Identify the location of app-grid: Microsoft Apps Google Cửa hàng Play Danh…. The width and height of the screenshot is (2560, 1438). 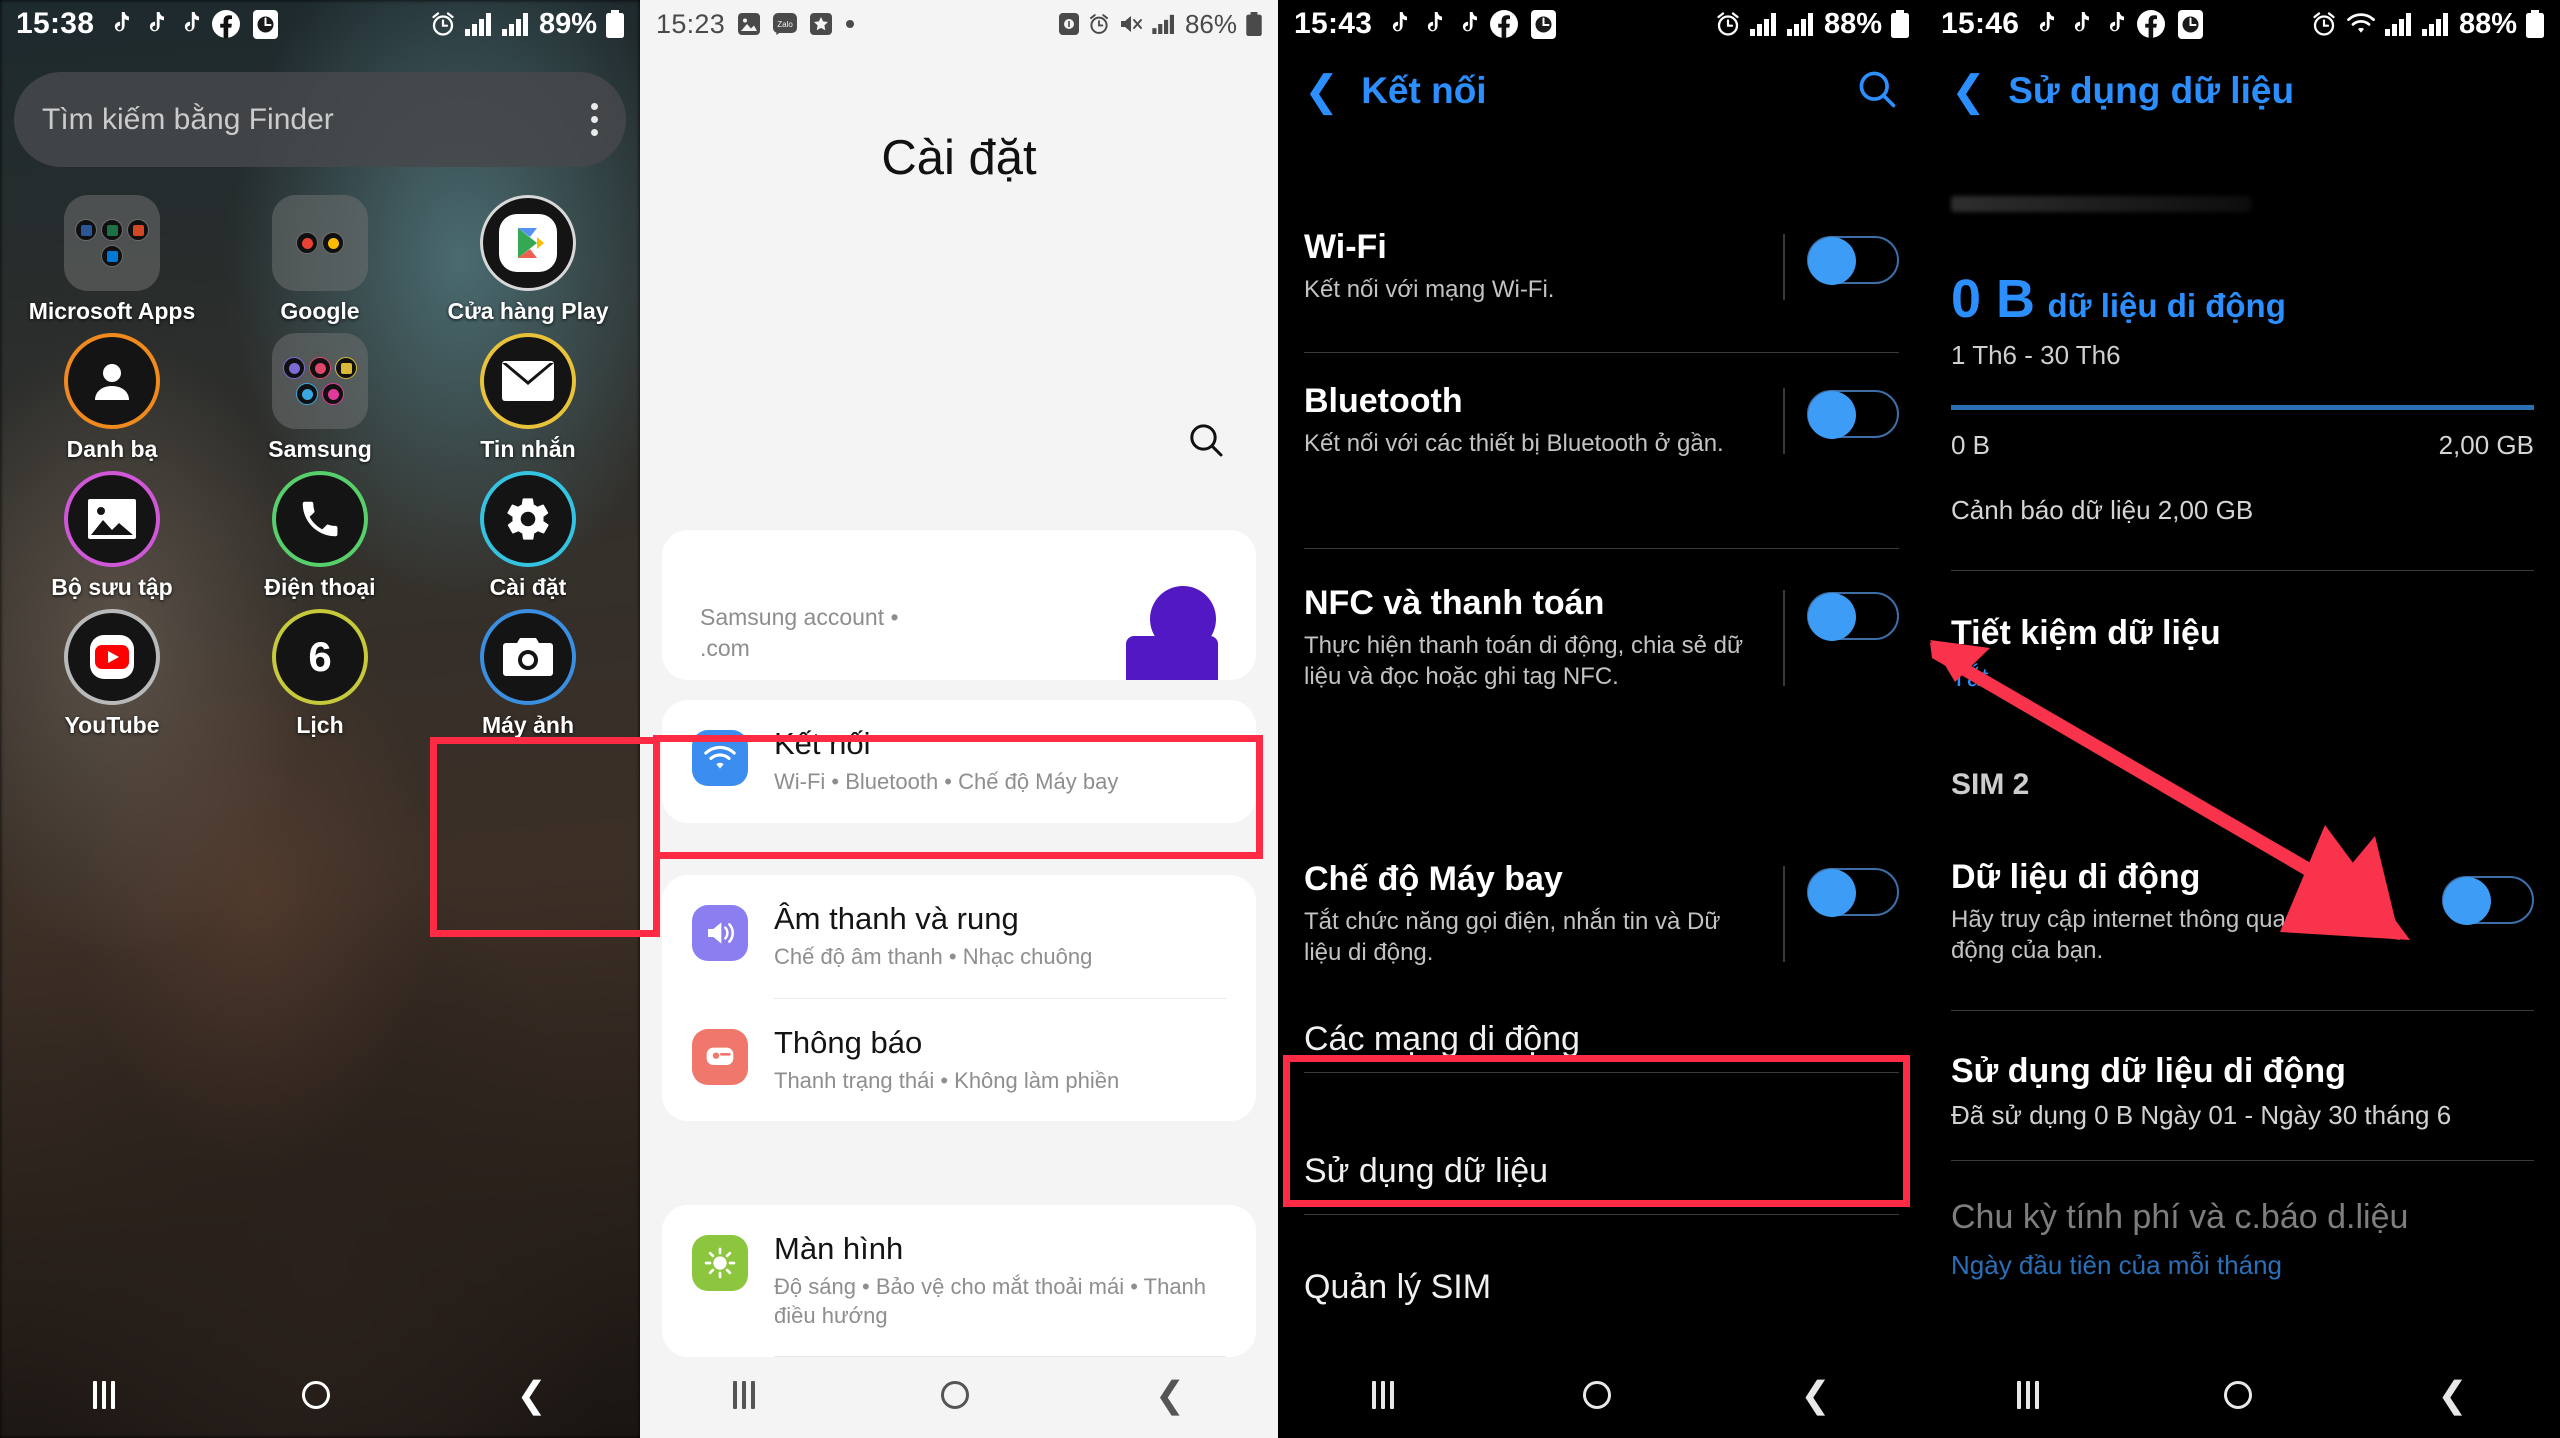
(320, 468).